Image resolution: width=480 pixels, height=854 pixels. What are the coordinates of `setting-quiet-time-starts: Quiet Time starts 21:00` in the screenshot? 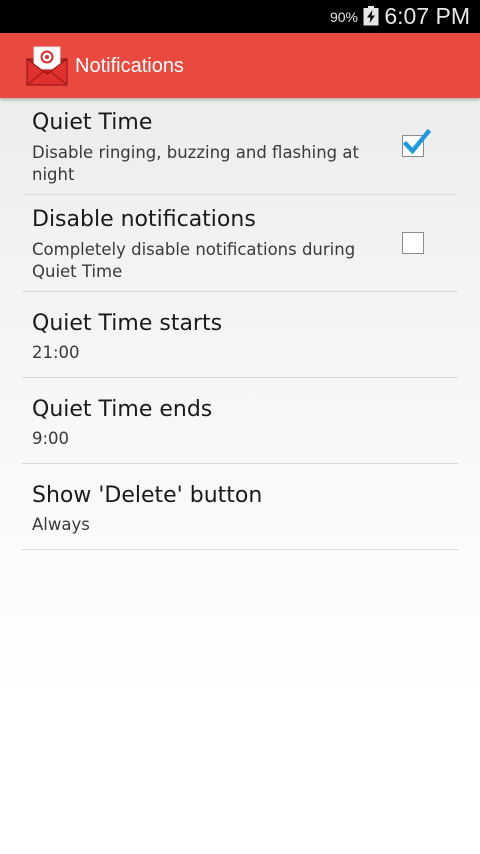 It's located at (240, 335).